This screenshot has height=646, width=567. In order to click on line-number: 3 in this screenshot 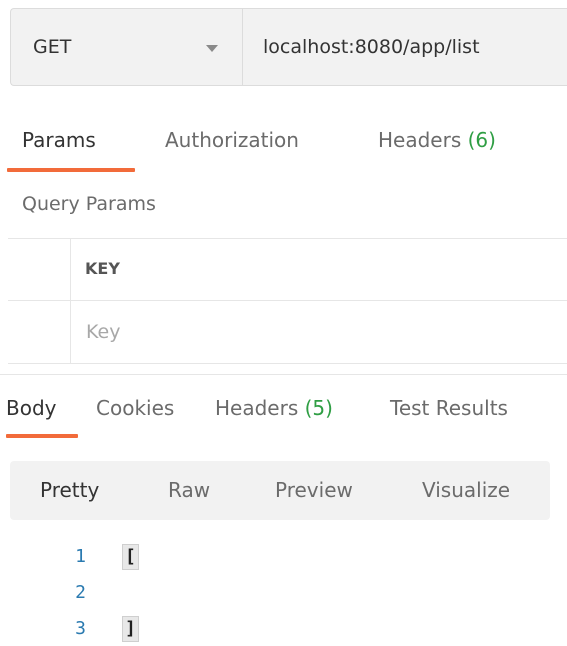, I will do `click(80, 628)`.